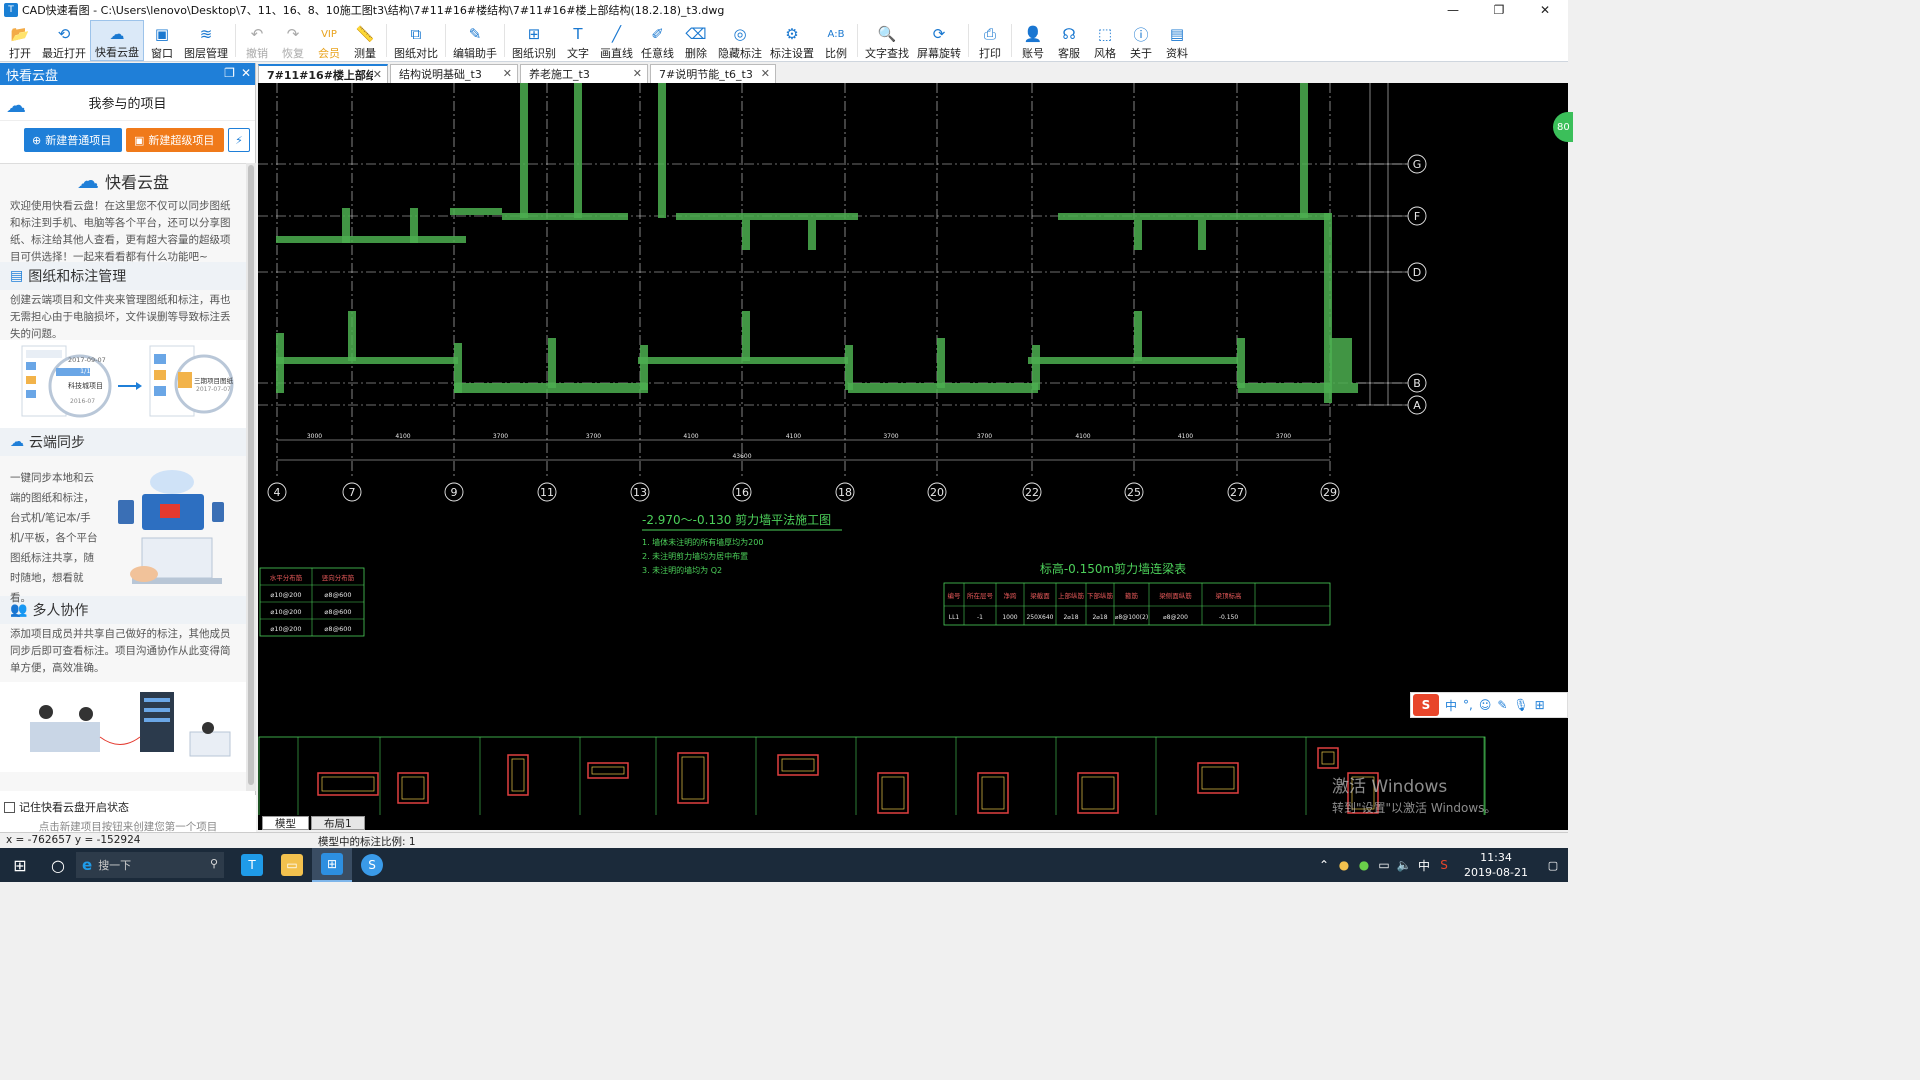  What do you see at coordinates (292, 865) in the screenshot?
I see `taskbar-app-explorer: ▭` at bounding box center [292, 865].